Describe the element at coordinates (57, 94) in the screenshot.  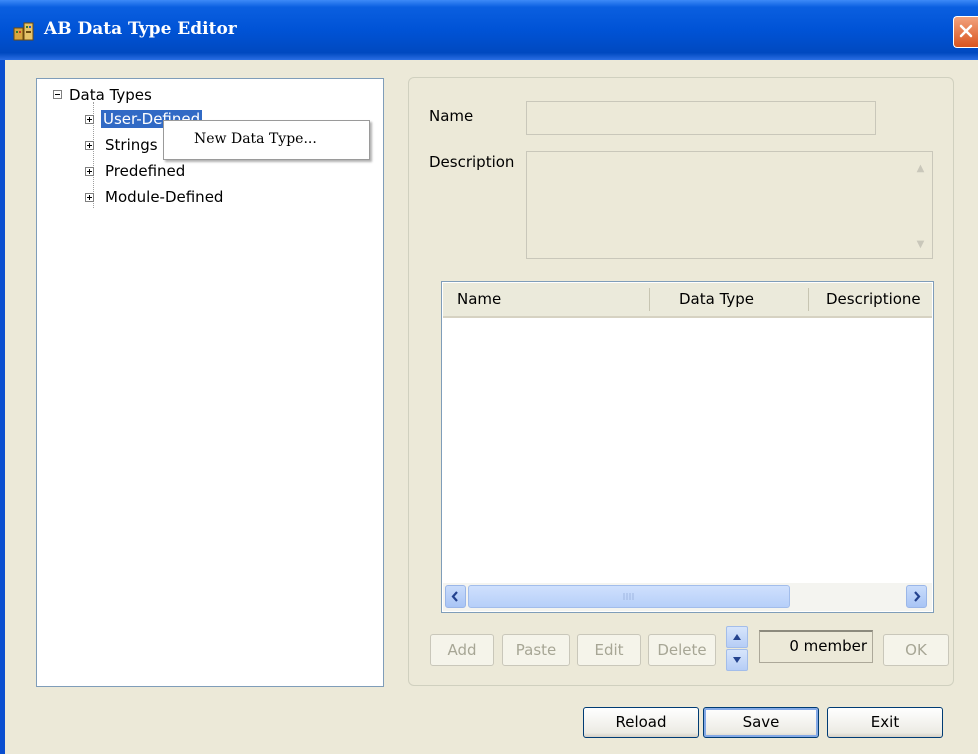
I see `collapse-icon` at that location.